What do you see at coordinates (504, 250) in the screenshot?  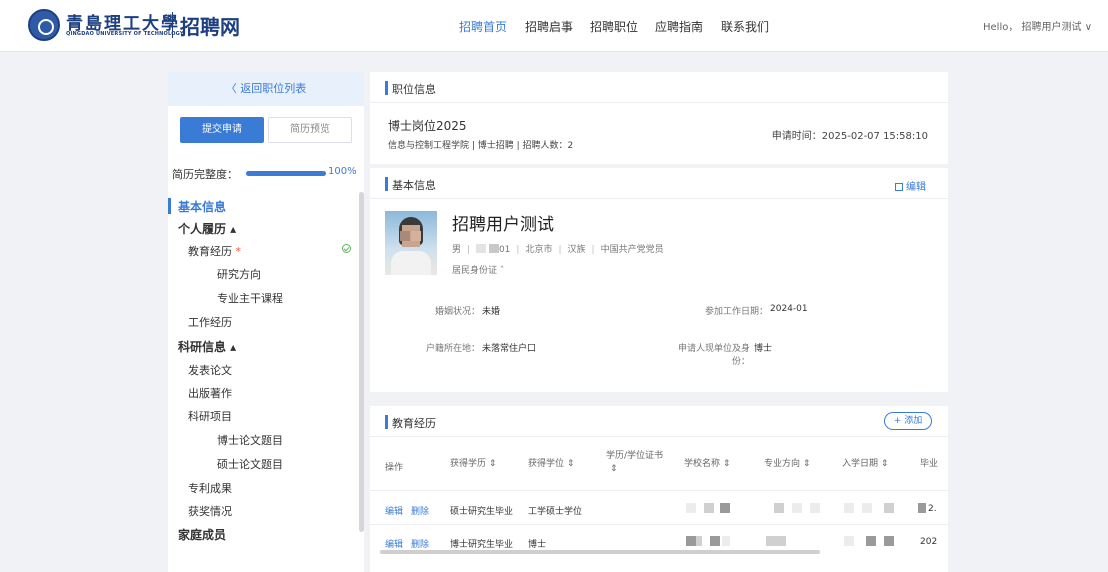 I see `birth-suffix: 01` at bounding box center [504, 250].